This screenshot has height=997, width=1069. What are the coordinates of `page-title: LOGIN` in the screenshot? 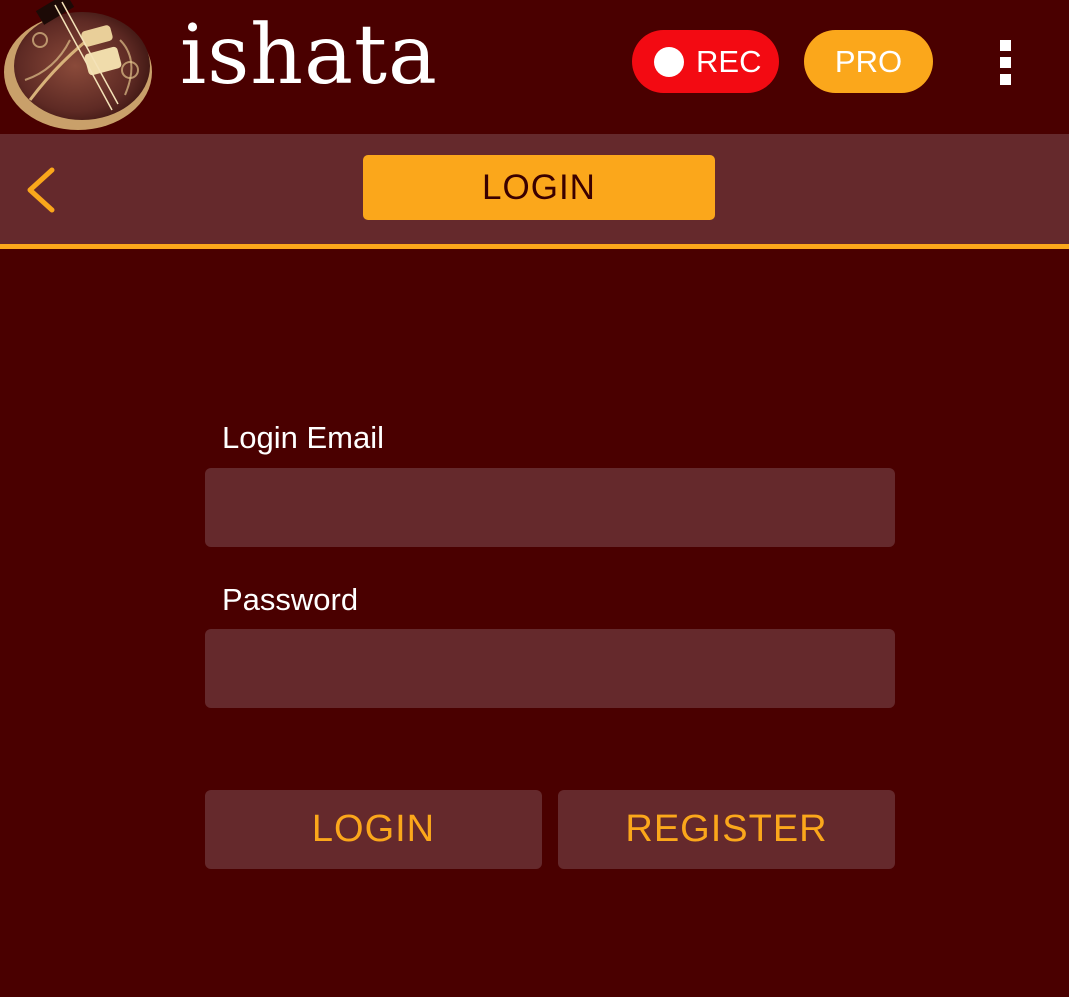 It's located at (539, 187).